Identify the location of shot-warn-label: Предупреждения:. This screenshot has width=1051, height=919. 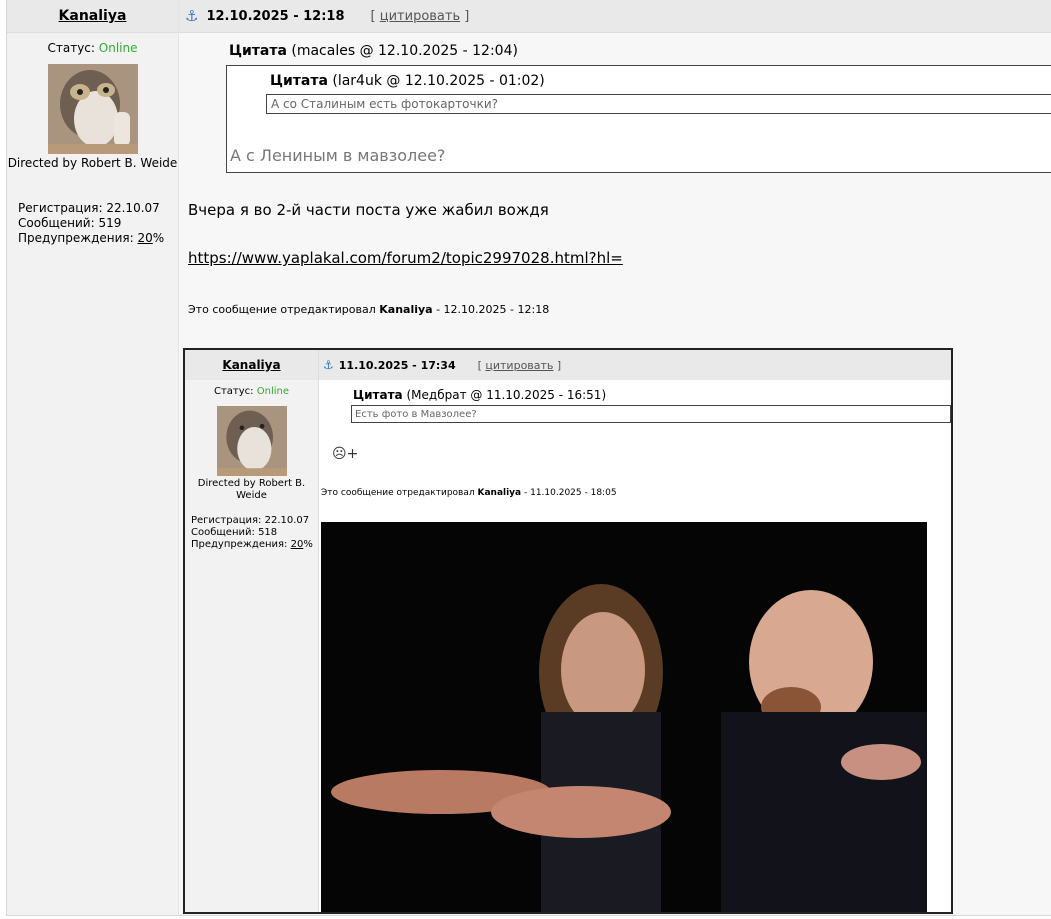
(239, 544).